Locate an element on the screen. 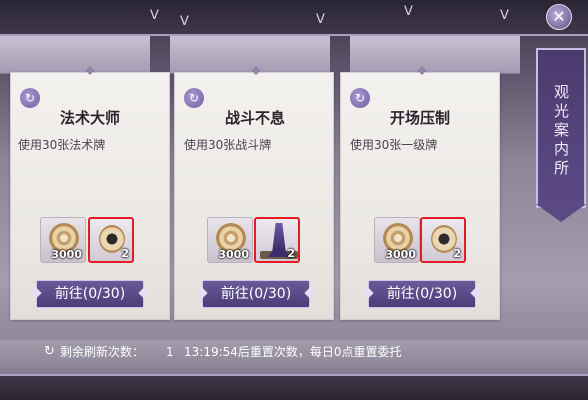  reset-info: 13:19:54后重置次数，每日0点重置委托 is located at coordinates (293, 352).